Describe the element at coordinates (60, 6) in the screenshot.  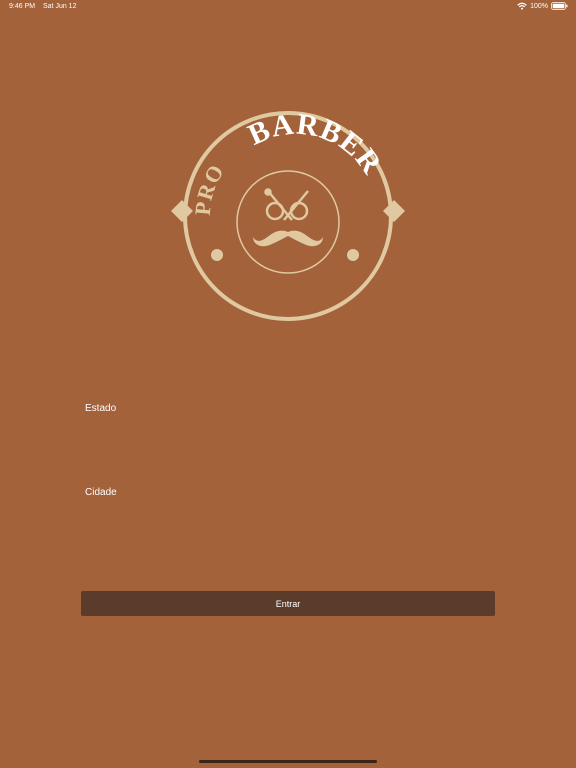
I see `status-date: Sat Jun 12` at that location.